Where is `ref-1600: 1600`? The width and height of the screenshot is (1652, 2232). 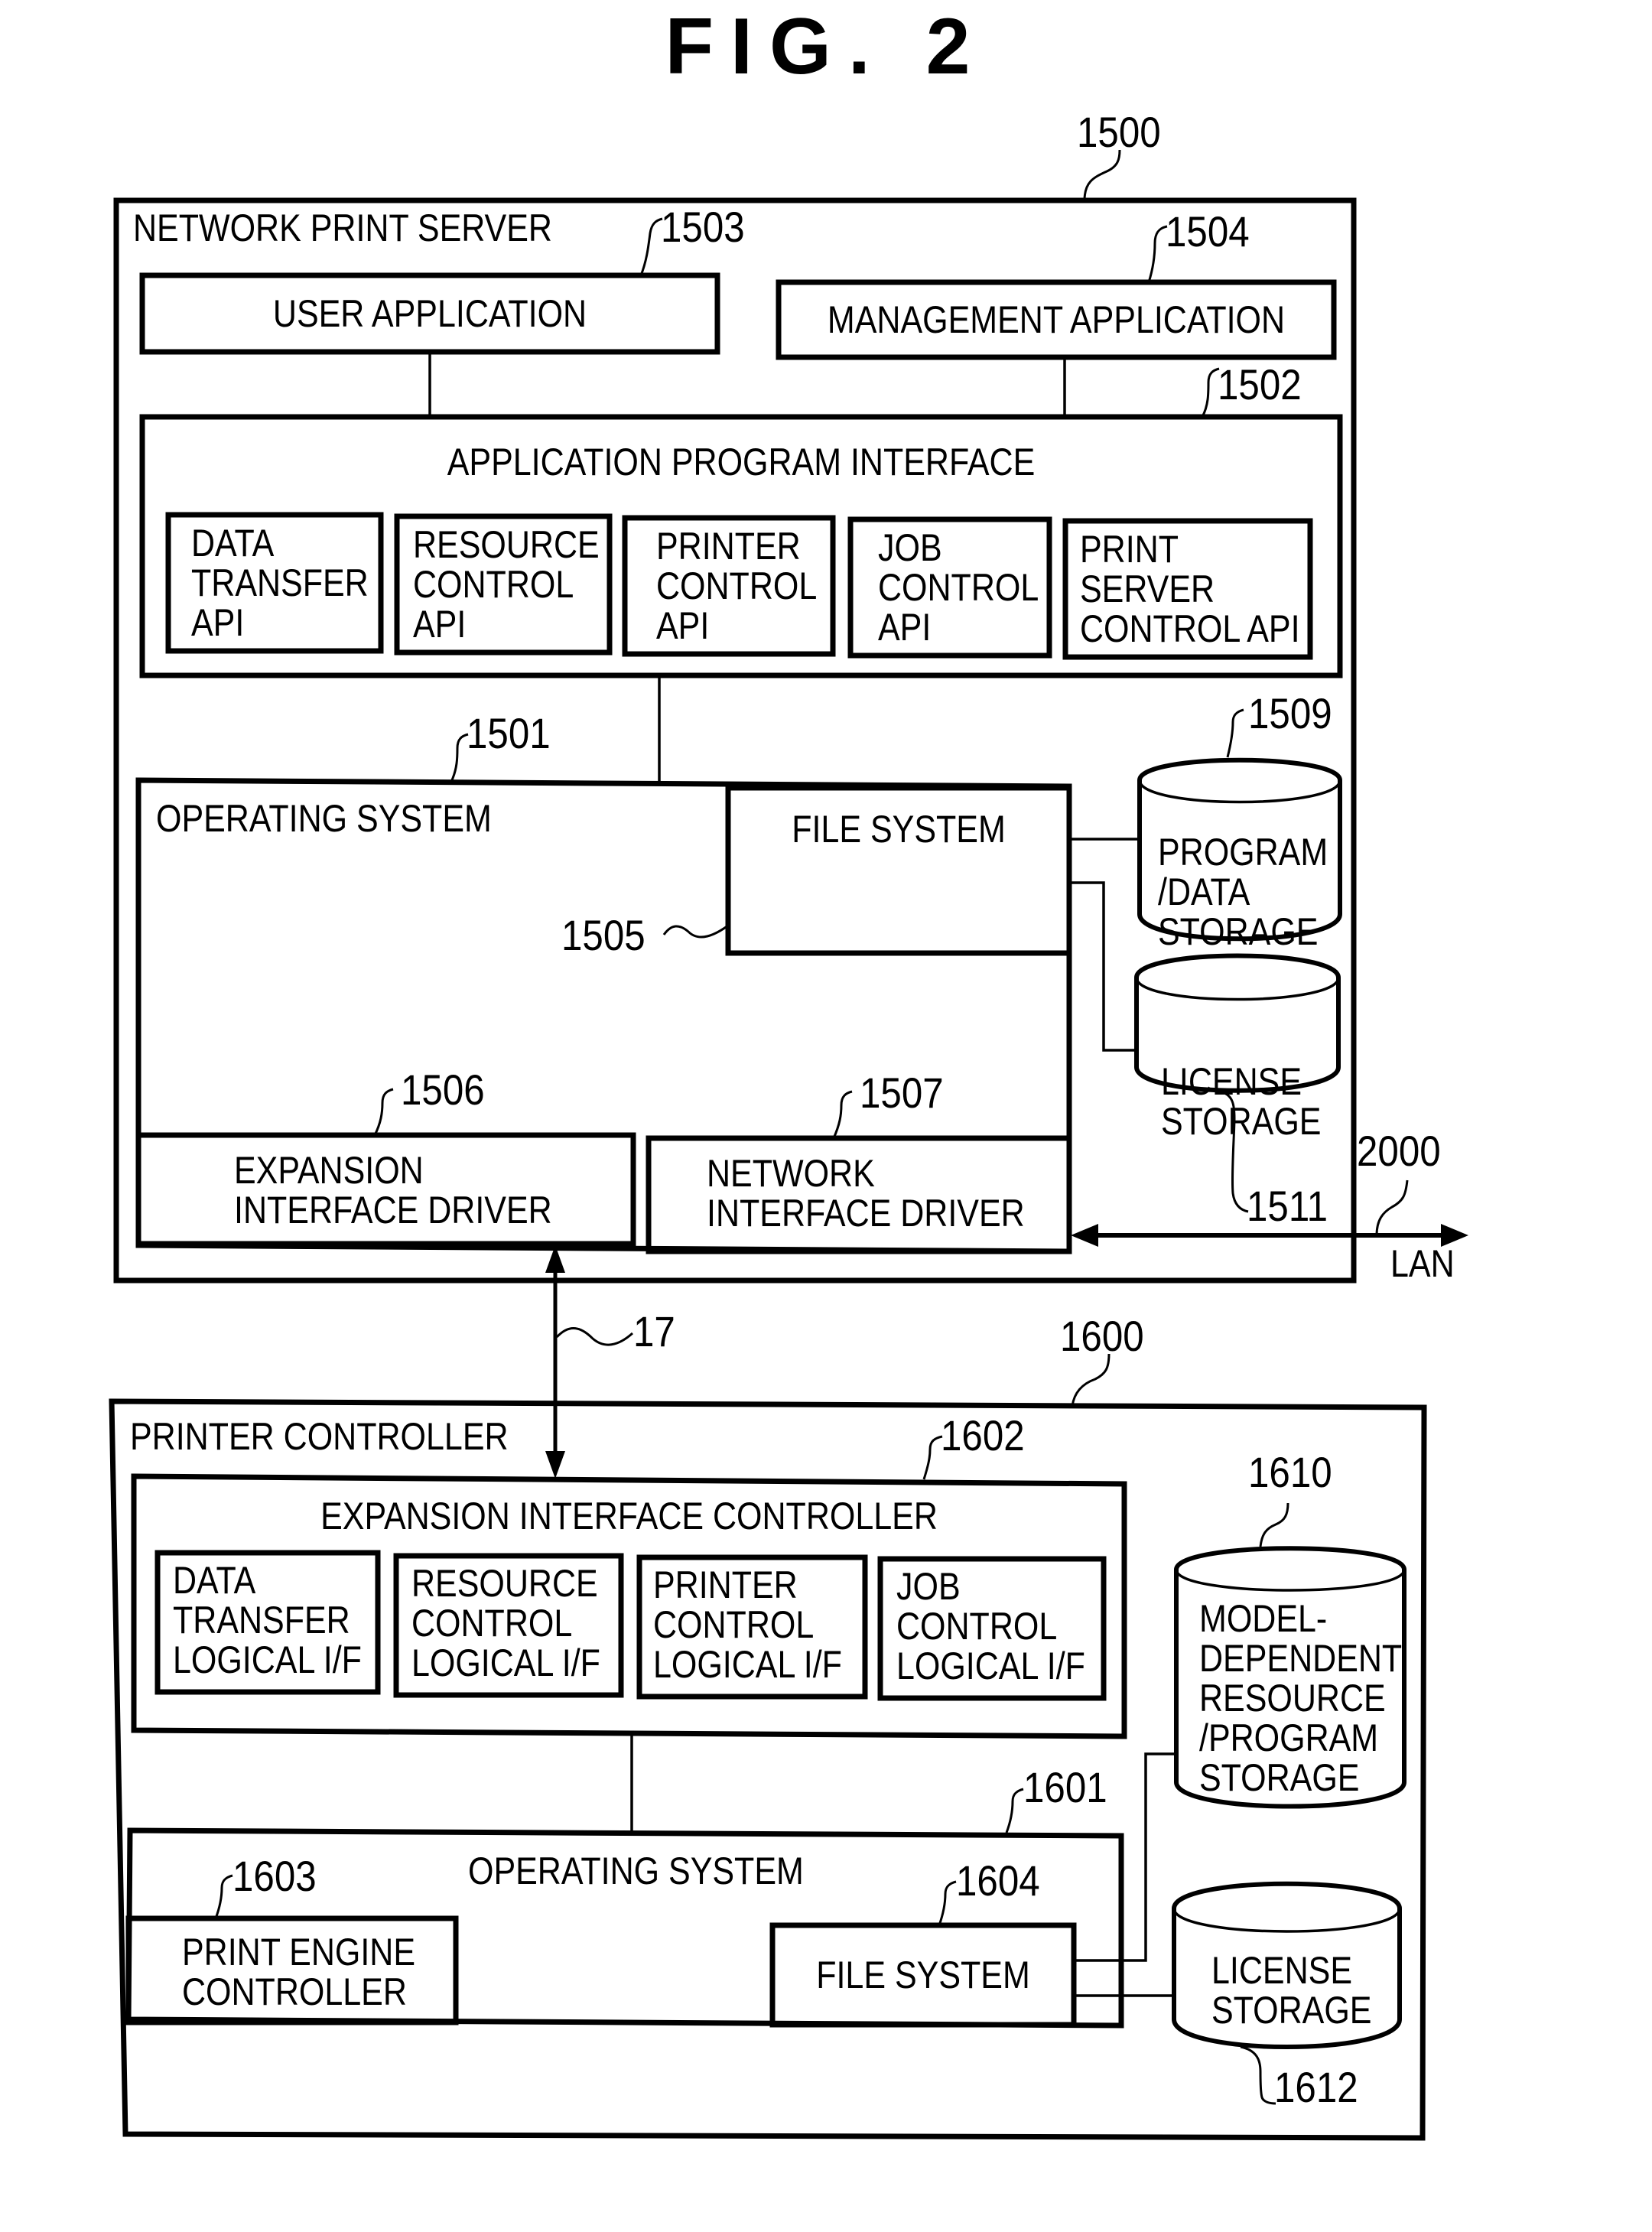
ref-1600: 1600 is located at coordinates (1102, 1336).